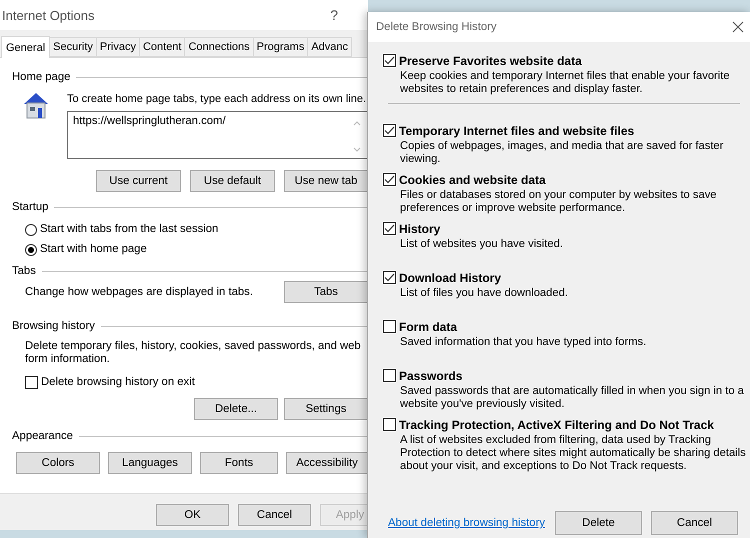 The height and width of the screenshot is (538, 750). Describe the element at coordinates (217, 135) in the screenshot. I see `home-page-field: https://wellspringlutheran.com/` at that location.